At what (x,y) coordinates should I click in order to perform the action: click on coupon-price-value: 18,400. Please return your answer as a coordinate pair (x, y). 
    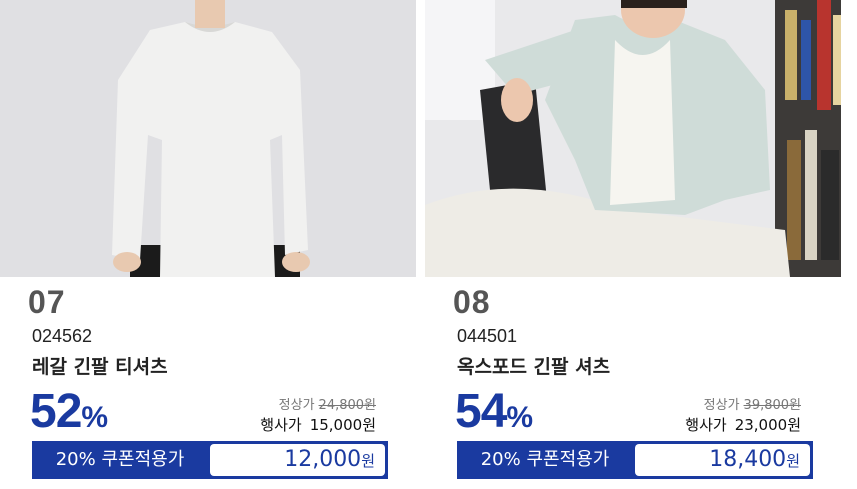
    Looking at the image, I should click on (748, 459).